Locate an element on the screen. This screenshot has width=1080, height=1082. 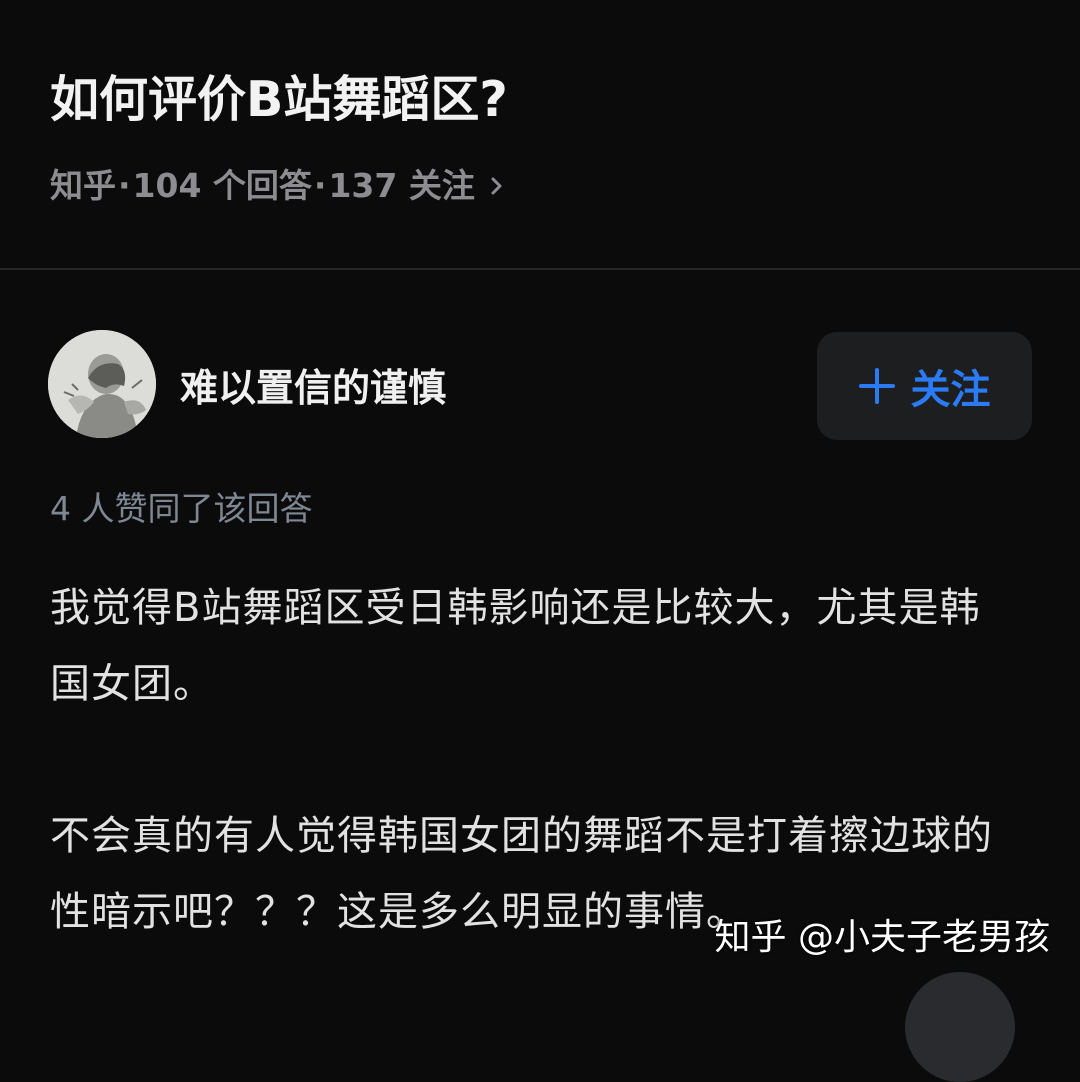
vote-summary: 4 人赞同了该回答 is located at coordinates (181, 508).